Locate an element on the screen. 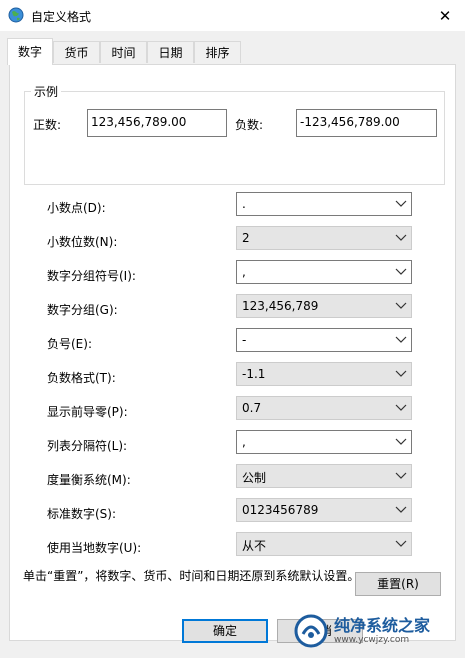 The height and width of the screenshot is (658, 465). negative-format-label: 负数格式(T): is located at coordinates (81, 378).